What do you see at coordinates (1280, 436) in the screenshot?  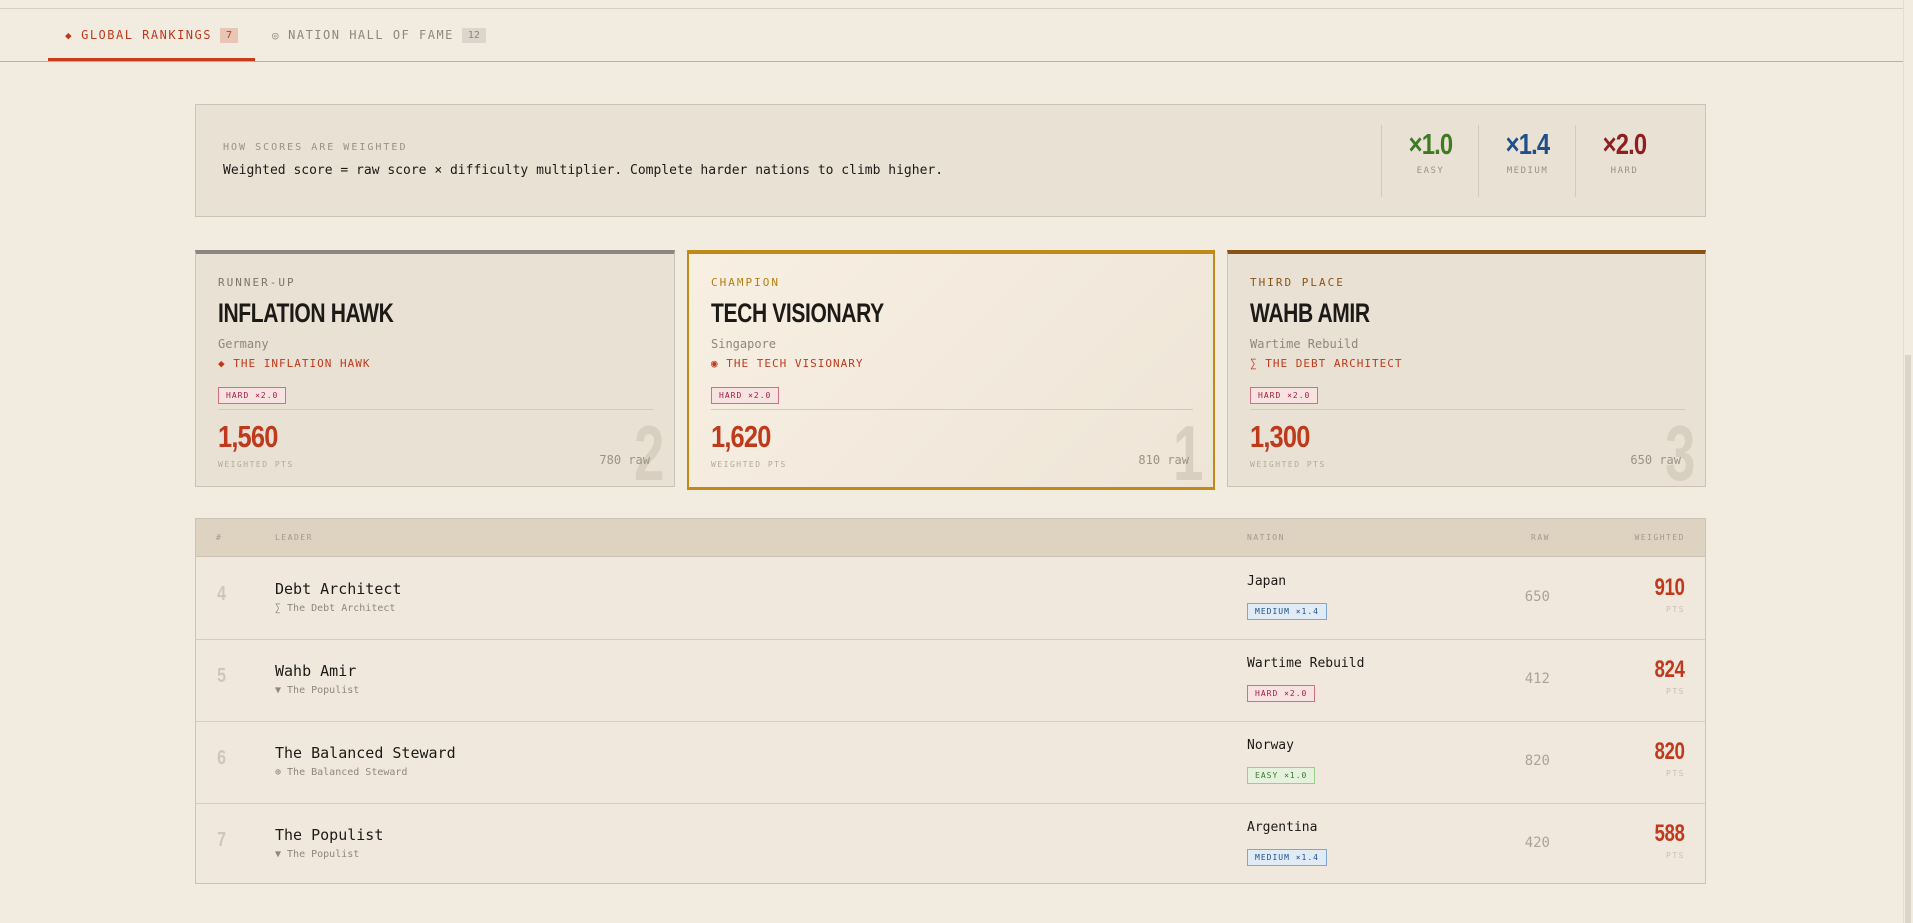 I see `podium-weighted-score: 1,300` at bounding box center [1280, 436].